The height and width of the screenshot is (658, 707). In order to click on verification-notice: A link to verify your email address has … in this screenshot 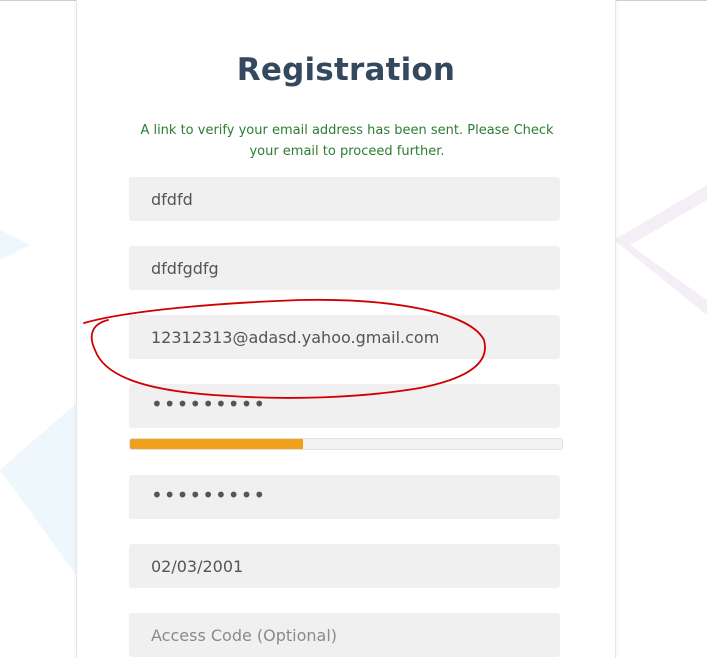, I will do `click(347, 141)`.